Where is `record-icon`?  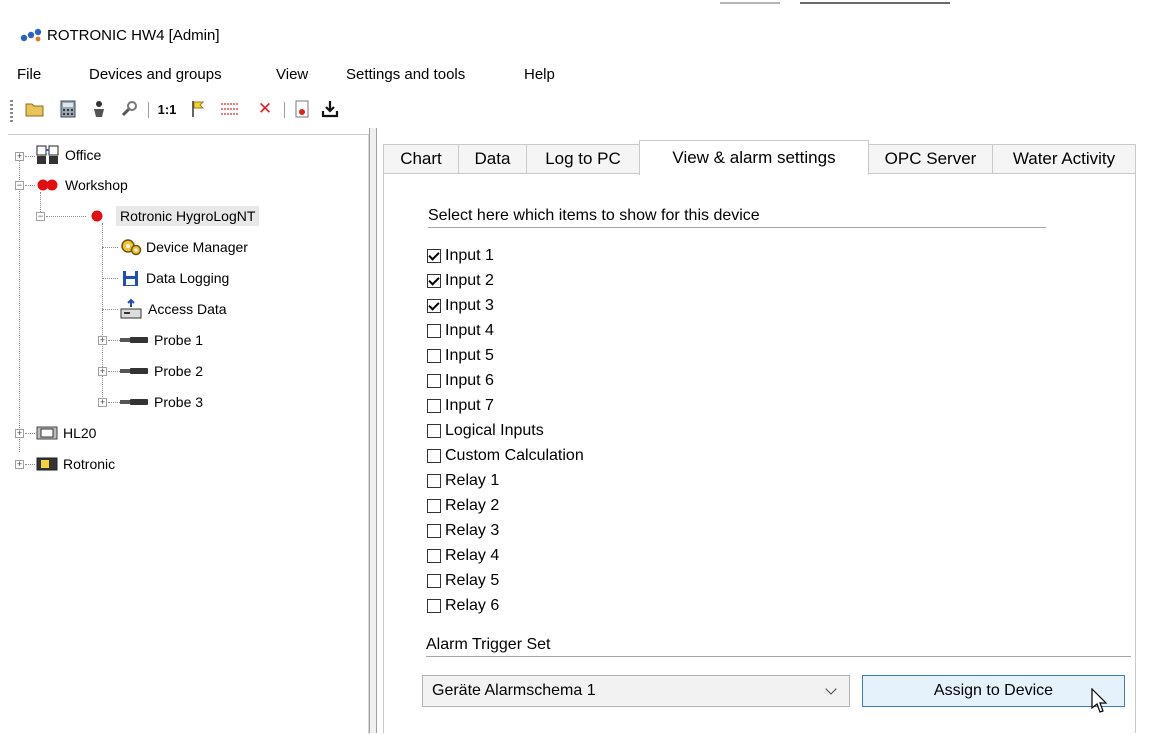
record-icon is located at coordinates (302, 109).